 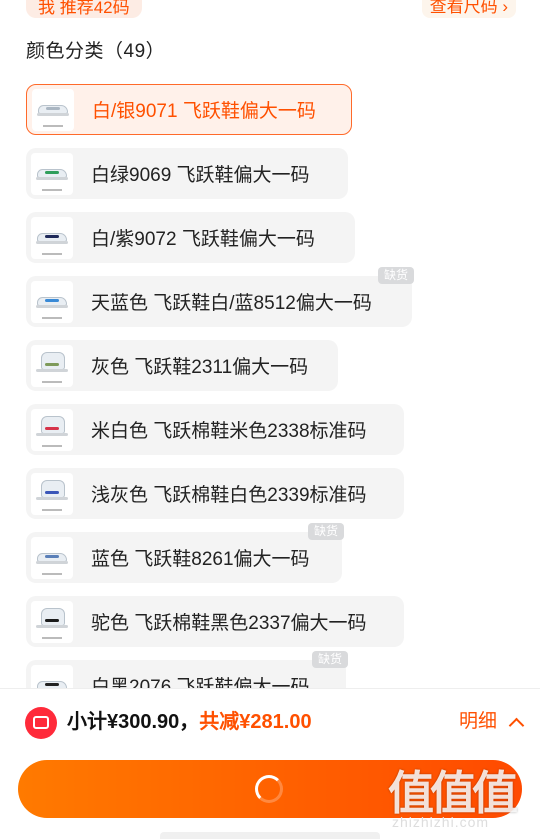 I want to click on sku-label: 蓝色 飞跃鞋8261偏大一码, so click(x=200, y=559).